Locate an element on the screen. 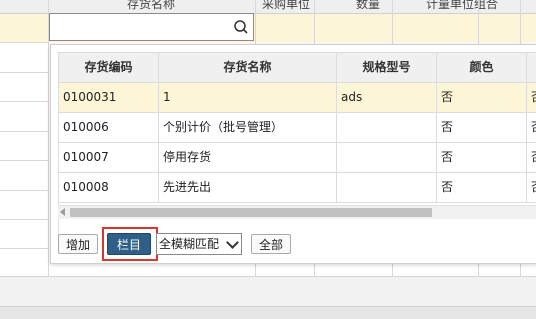 This screenshot has height=319, width=536. all-button: 全部 is located at coordinates (271, 244).